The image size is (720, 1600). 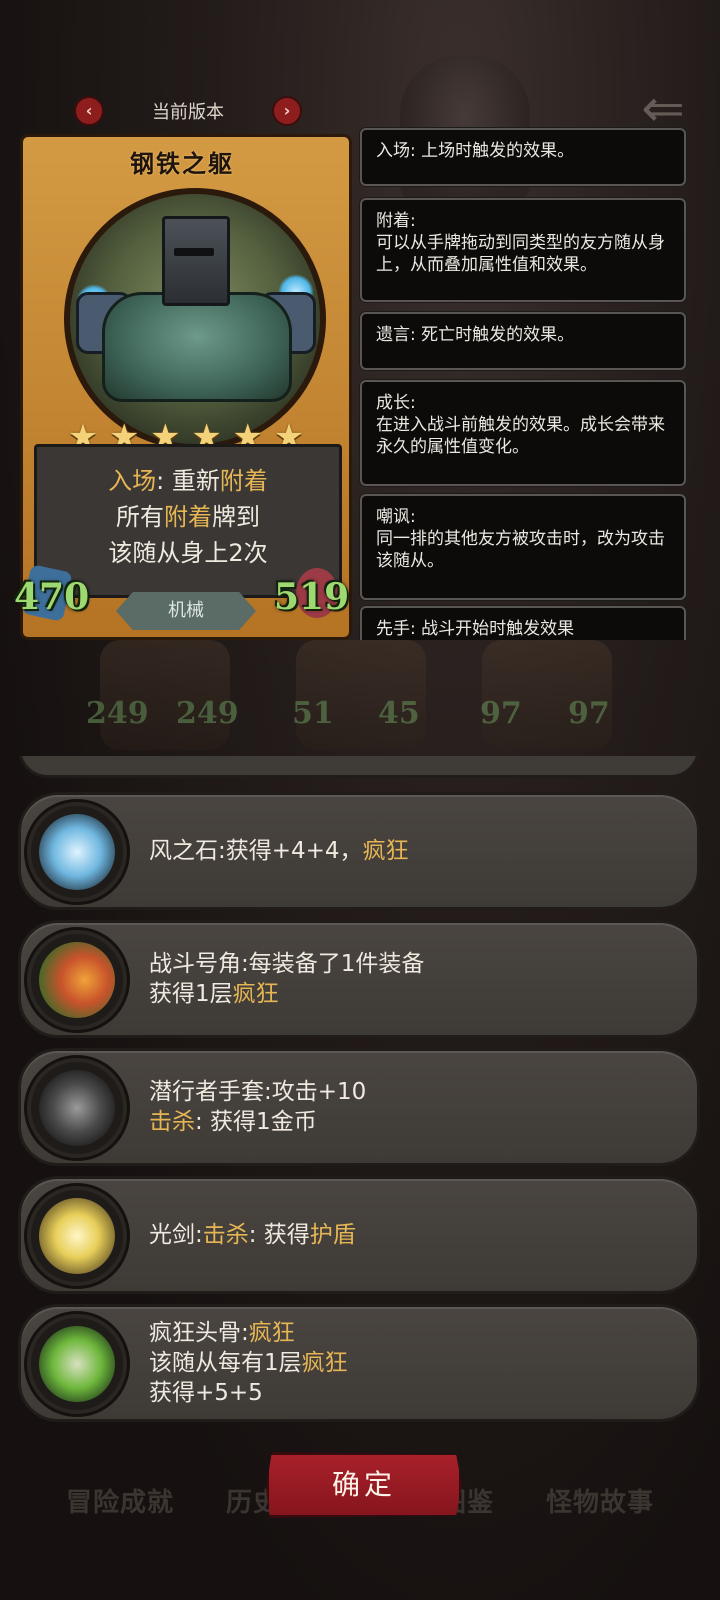 What do you see at coordinates (520, 254) in the screenshot?
I see `glossary-body: 可以从手牌拖动到同类型的友方随从身上，从而叠加属性值和效果。` at bounding box center [520, 254].